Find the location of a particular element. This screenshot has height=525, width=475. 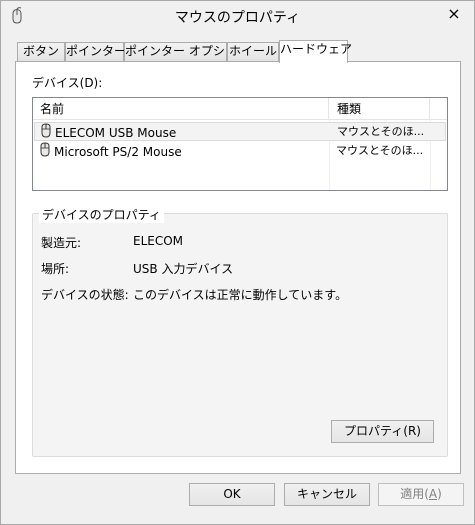

manufacturer-value: ELECOM is located at coordinates (158, 241).